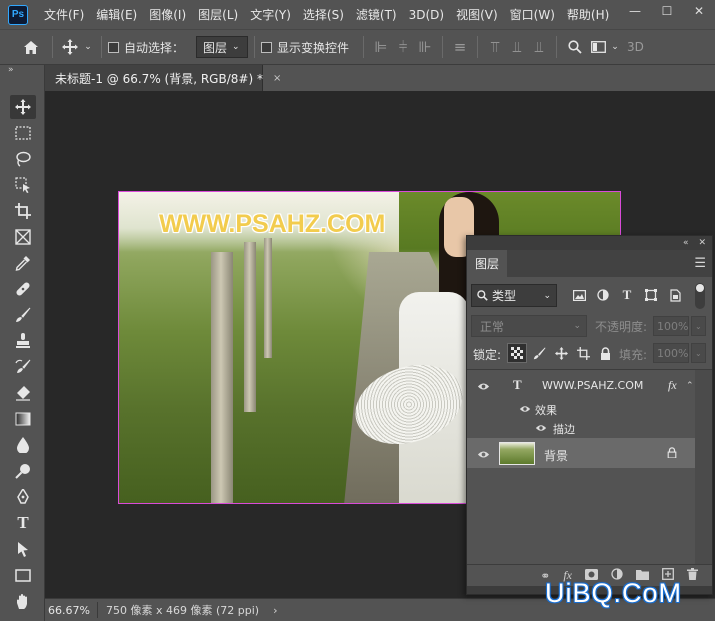 Image resolution: width=715 pixels, height=621 pixels. I want to click on menu-help: 帮助(H), so click(588, 14).